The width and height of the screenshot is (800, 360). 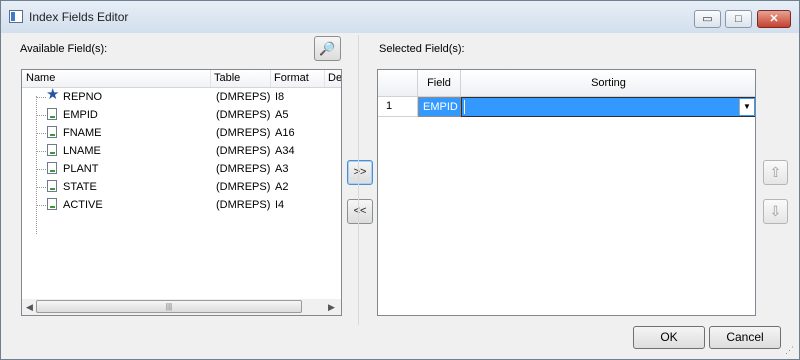 What do you see at coordinates (282, 187) in the screenshot?
I see `field-format: A2` at bounding box center [282, 187].